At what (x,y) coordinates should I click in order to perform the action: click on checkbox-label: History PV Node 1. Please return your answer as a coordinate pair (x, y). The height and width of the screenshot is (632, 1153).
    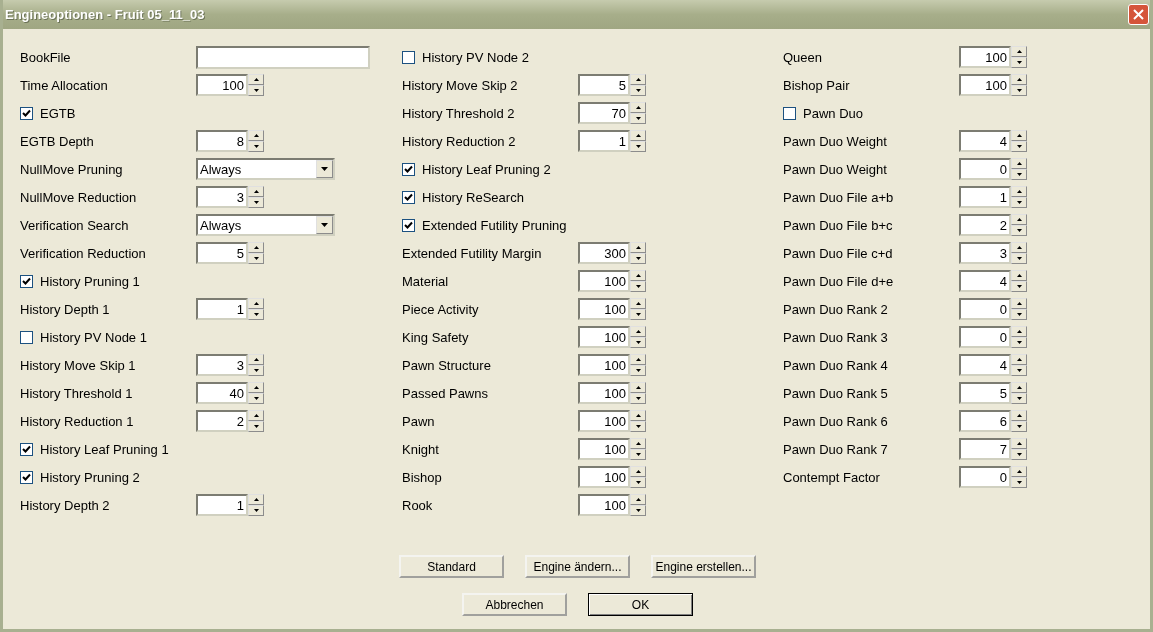
    Looking at the image, I should click on (93, 337).